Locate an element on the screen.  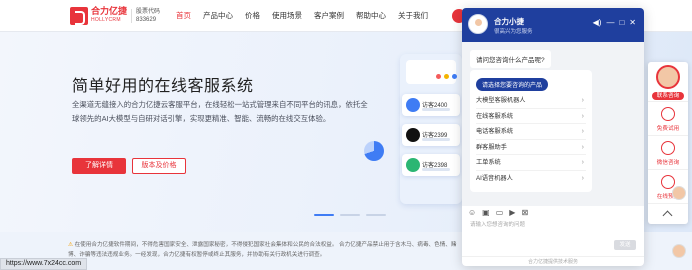
chat-toolbar: ☺ ▣ ▭ ▶ ⊠ is located at coordinates (498, 212).